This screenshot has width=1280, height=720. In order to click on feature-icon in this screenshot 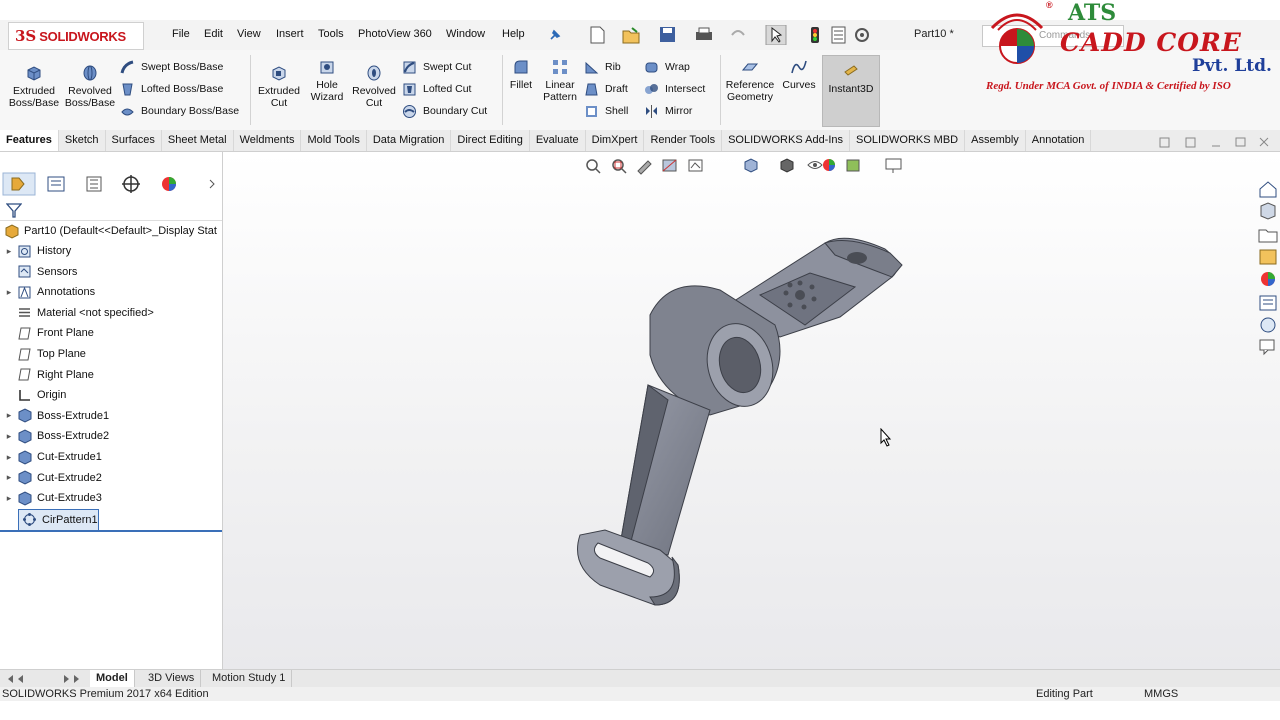, I will do `click(25, 477)`.